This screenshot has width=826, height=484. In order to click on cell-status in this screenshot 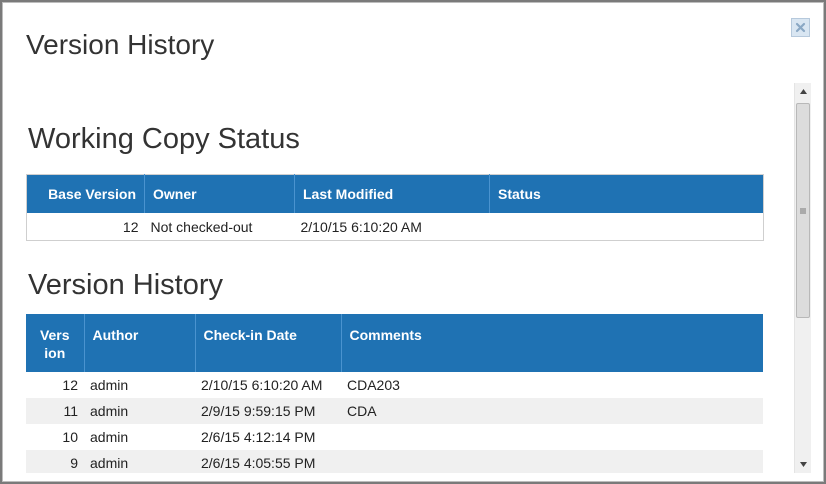, I will do `click(627, 227)`.